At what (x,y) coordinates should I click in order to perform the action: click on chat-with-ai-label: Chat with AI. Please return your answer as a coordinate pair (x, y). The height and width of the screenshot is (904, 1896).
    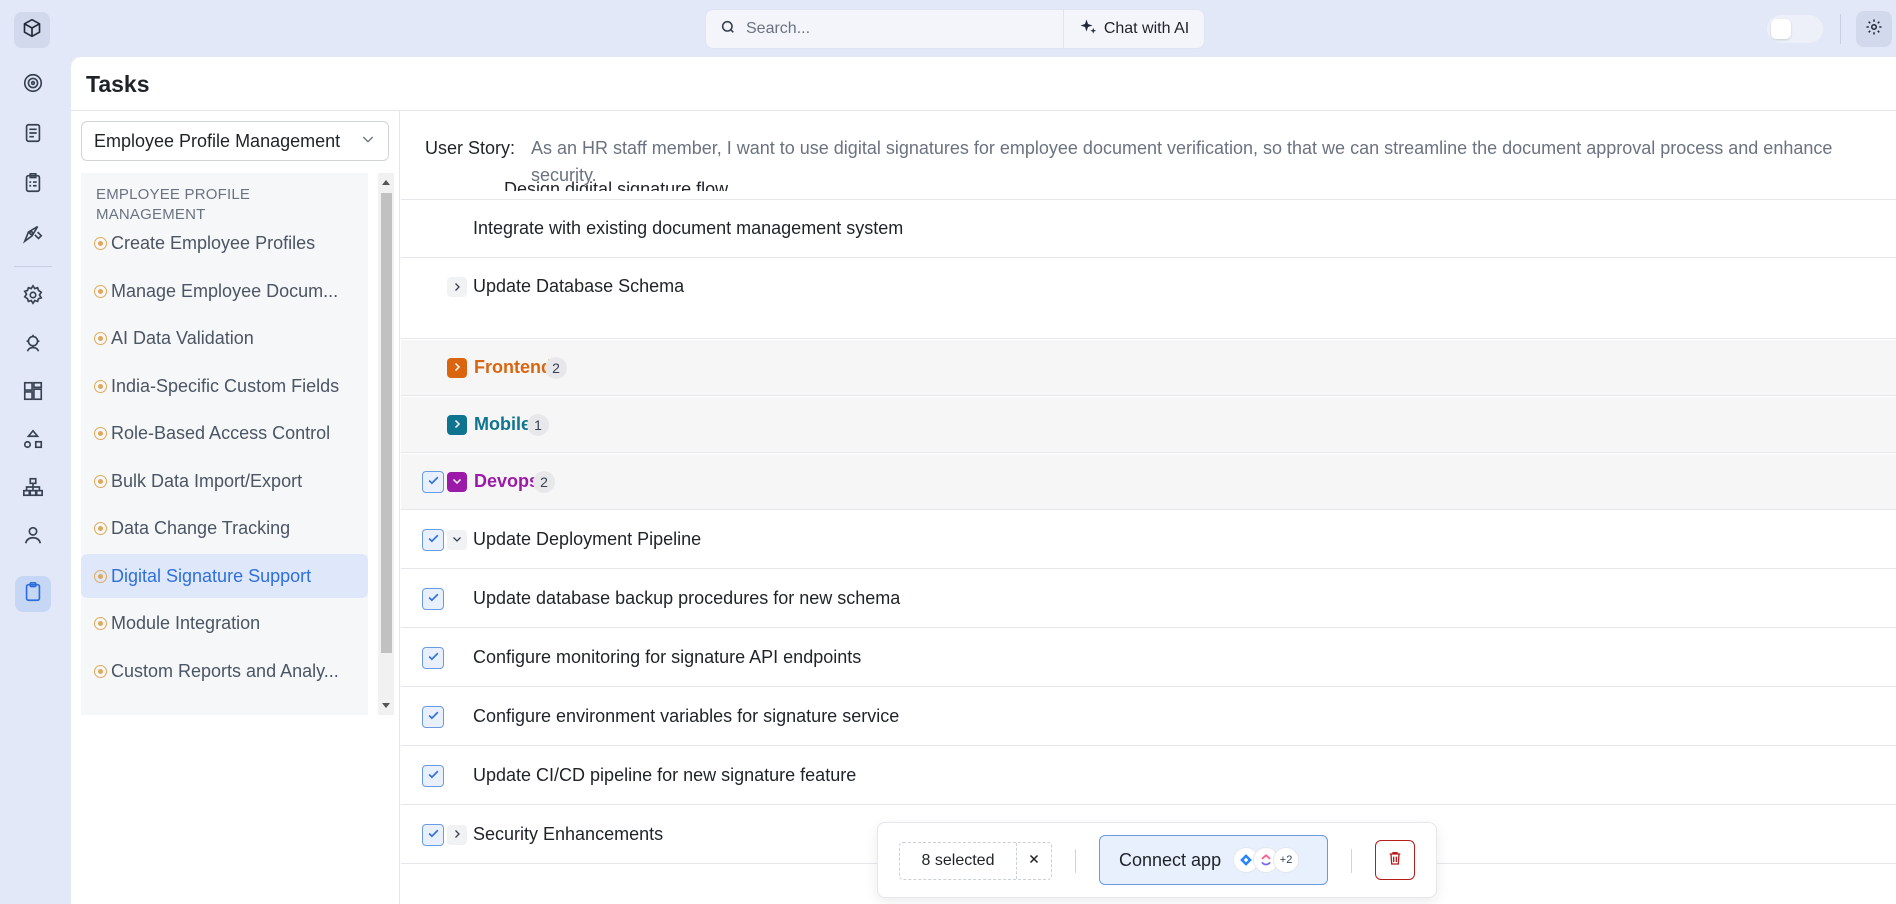
    Looking at the image, I should click on (1146, 28).